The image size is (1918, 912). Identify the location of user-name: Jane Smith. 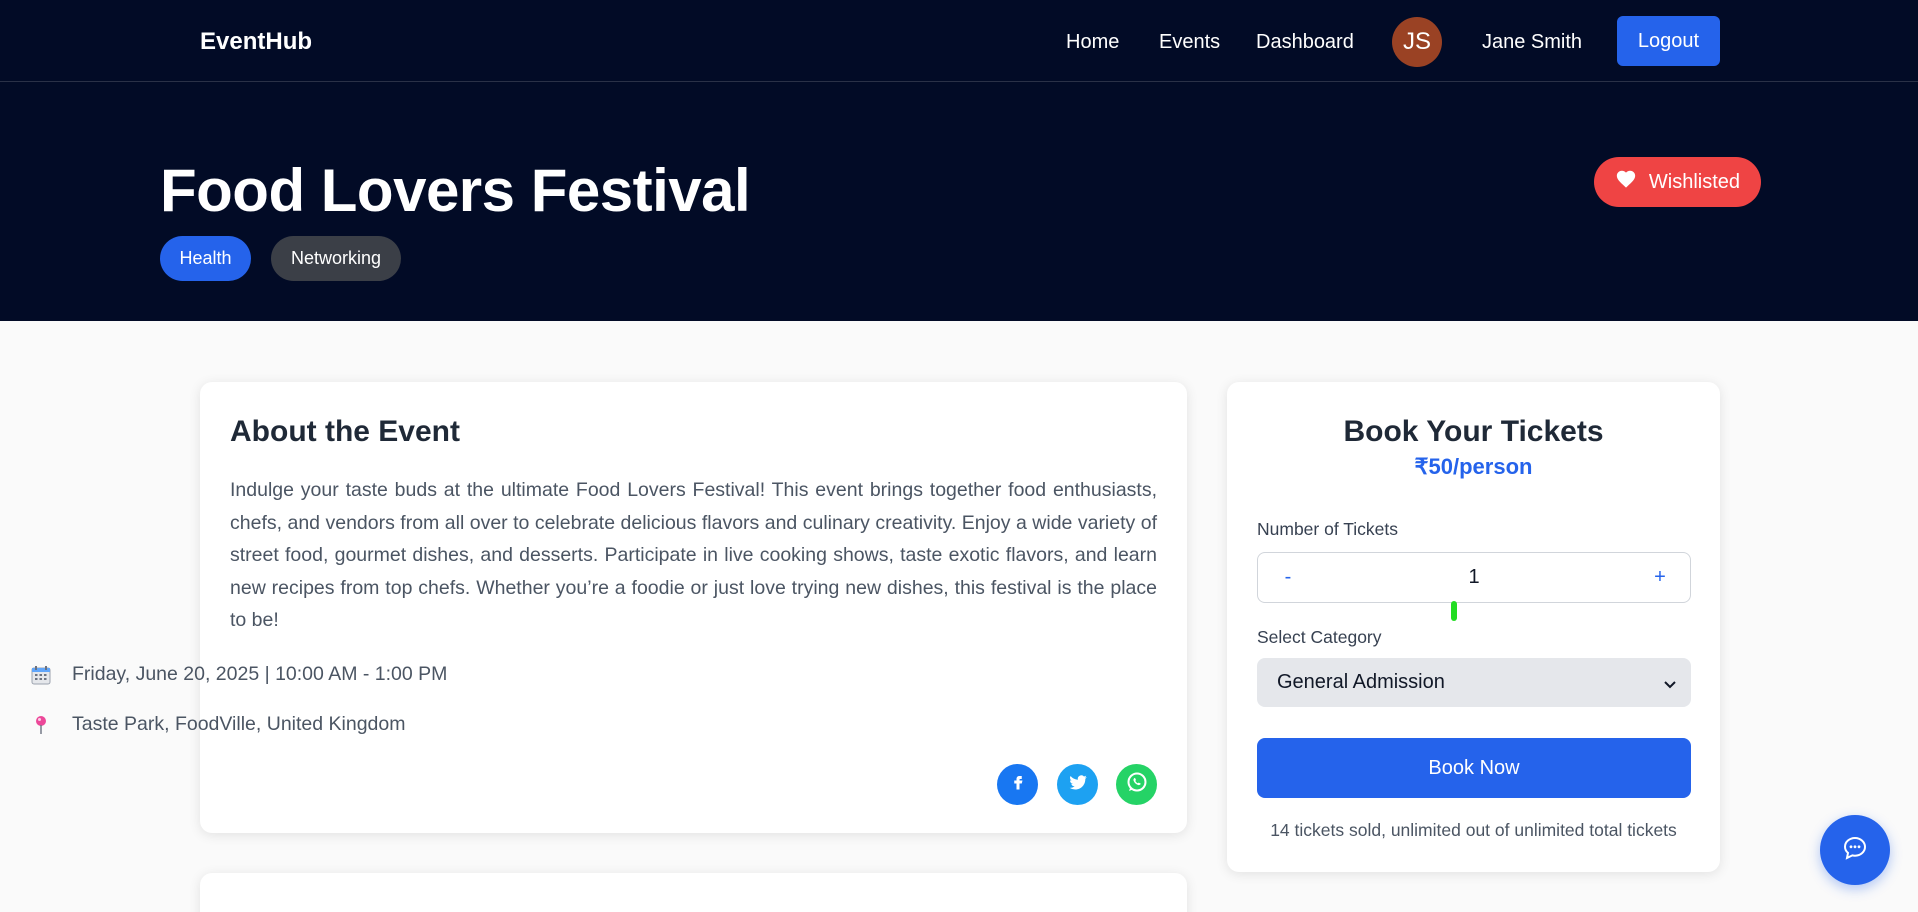
(1532, 42).